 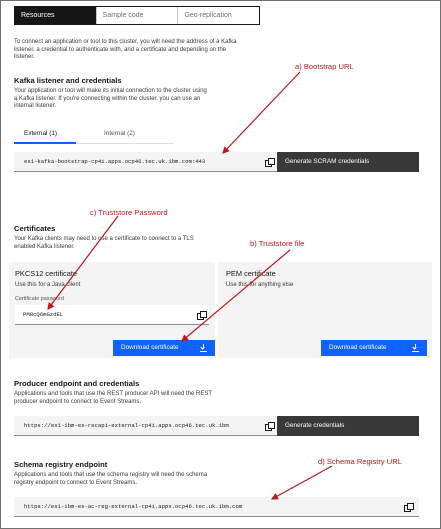 What do you see at coordinates (348, 426) in the screenshot?
I see `generate-credentials-button: Generate credentials` at bounding box center [348, 426].